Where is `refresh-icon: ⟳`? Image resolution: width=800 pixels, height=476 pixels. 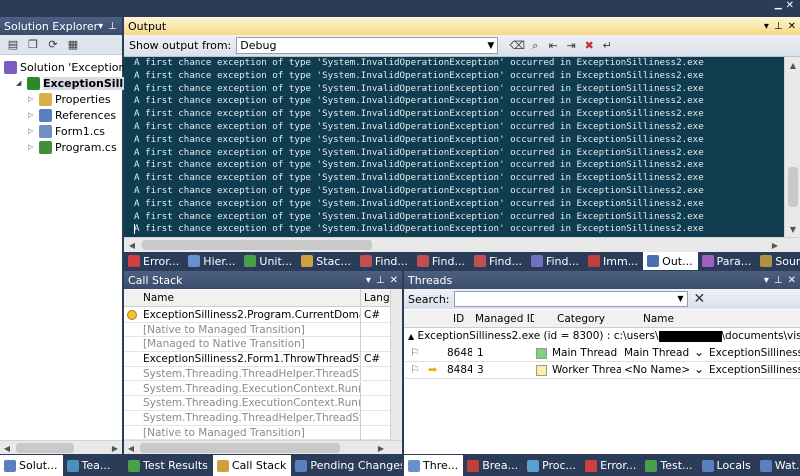
refresh-icon: ⟳ is located at coordinates (53, 45).